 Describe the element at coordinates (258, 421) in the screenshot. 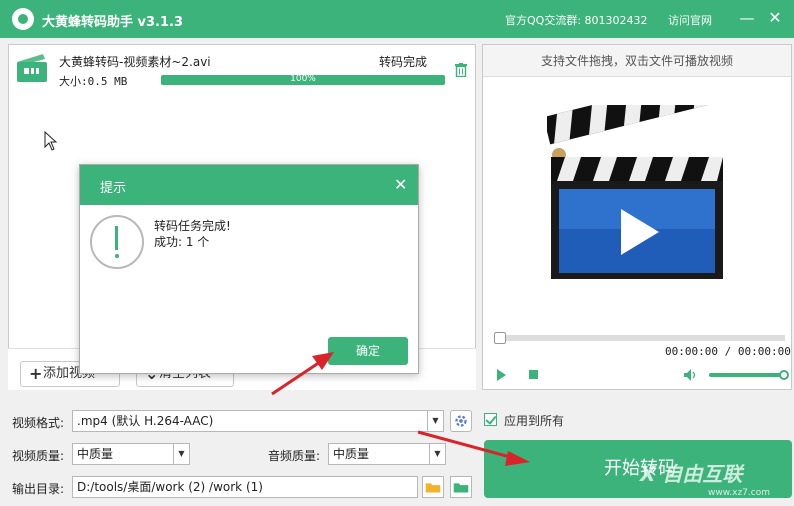

I see `format-select: .mp4 (默认 H.264-AAC) ▼` at that location.